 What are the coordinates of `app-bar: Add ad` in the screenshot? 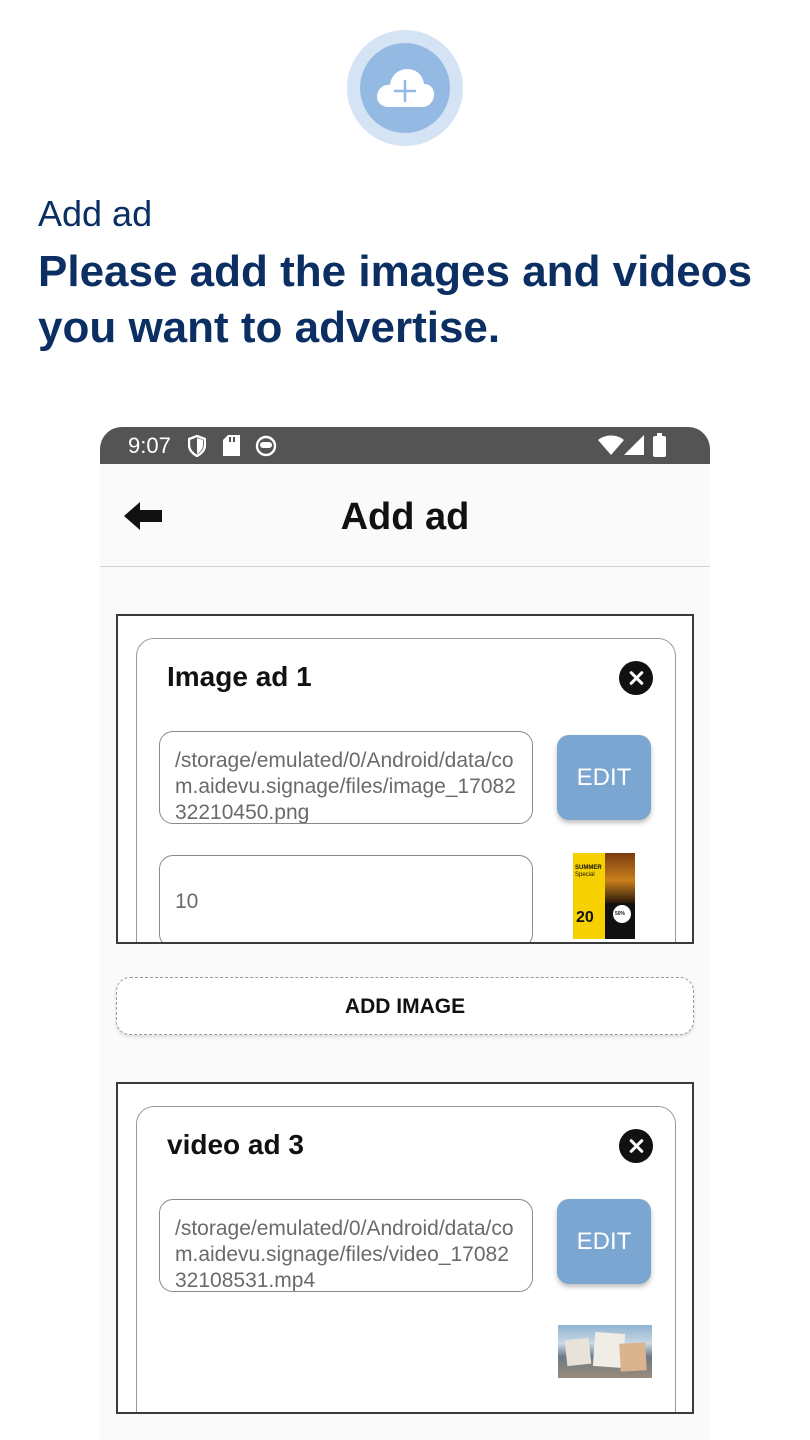 It's located at (405, 515).